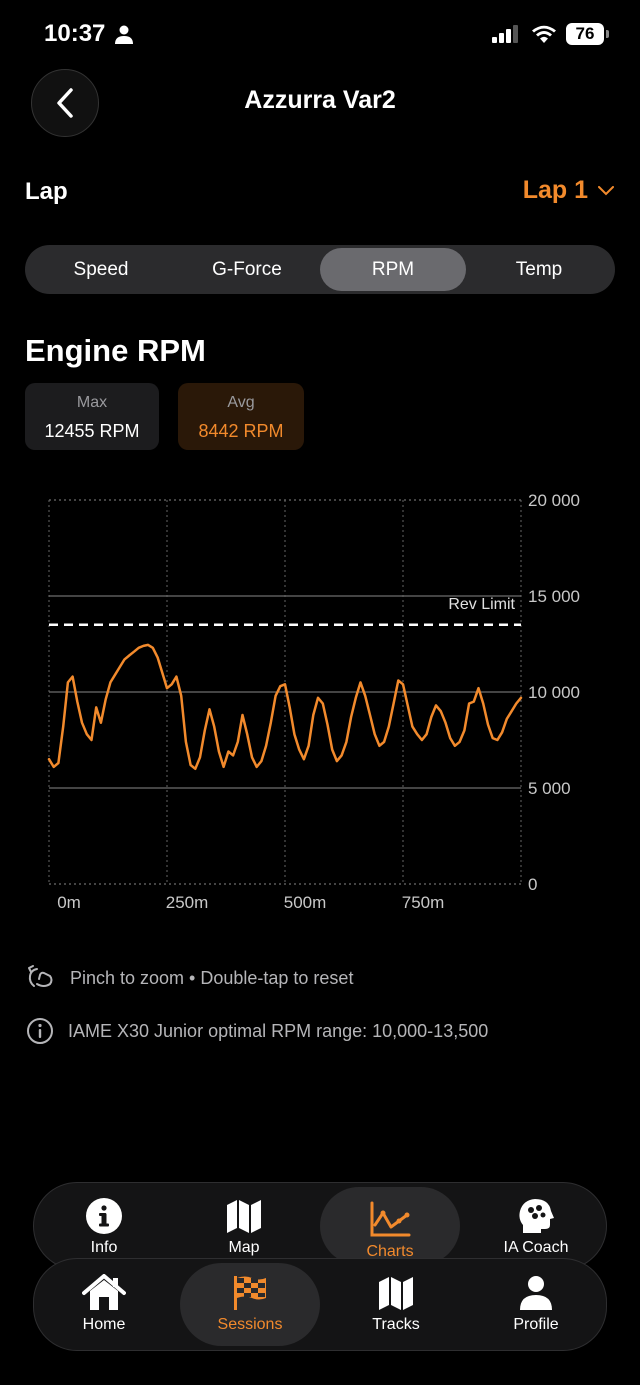 The width and height of the screenshot is (640, 1385). Describe the element at coordinates (544, 34) in the screenshot. I see `wifi-icon` at that location.